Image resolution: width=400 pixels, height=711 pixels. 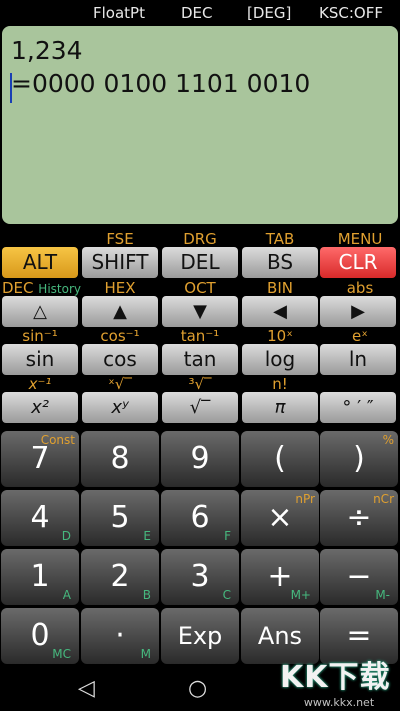 I want to click on minus-key-label: −, so click(x=359, y=576).